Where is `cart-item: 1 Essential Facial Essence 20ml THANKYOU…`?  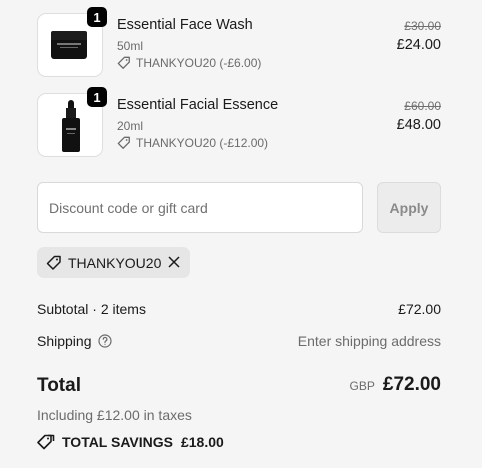
cart-item: 1 Essential Facial Essence 20ml THANKYOU… is located at coordinates (239, 122).